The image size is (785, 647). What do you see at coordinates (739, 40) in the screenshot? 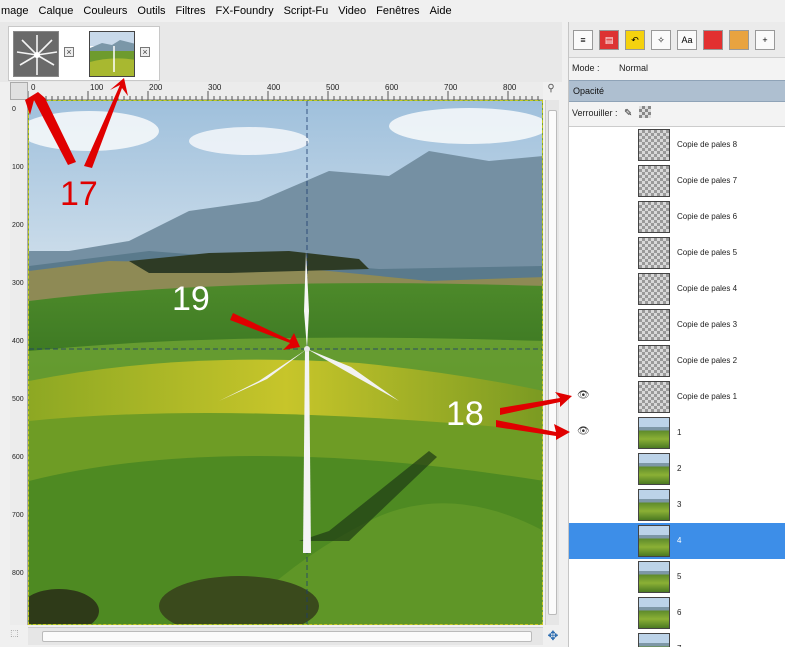
I see `palette-tab-icon` at bounding box center [739, 40].